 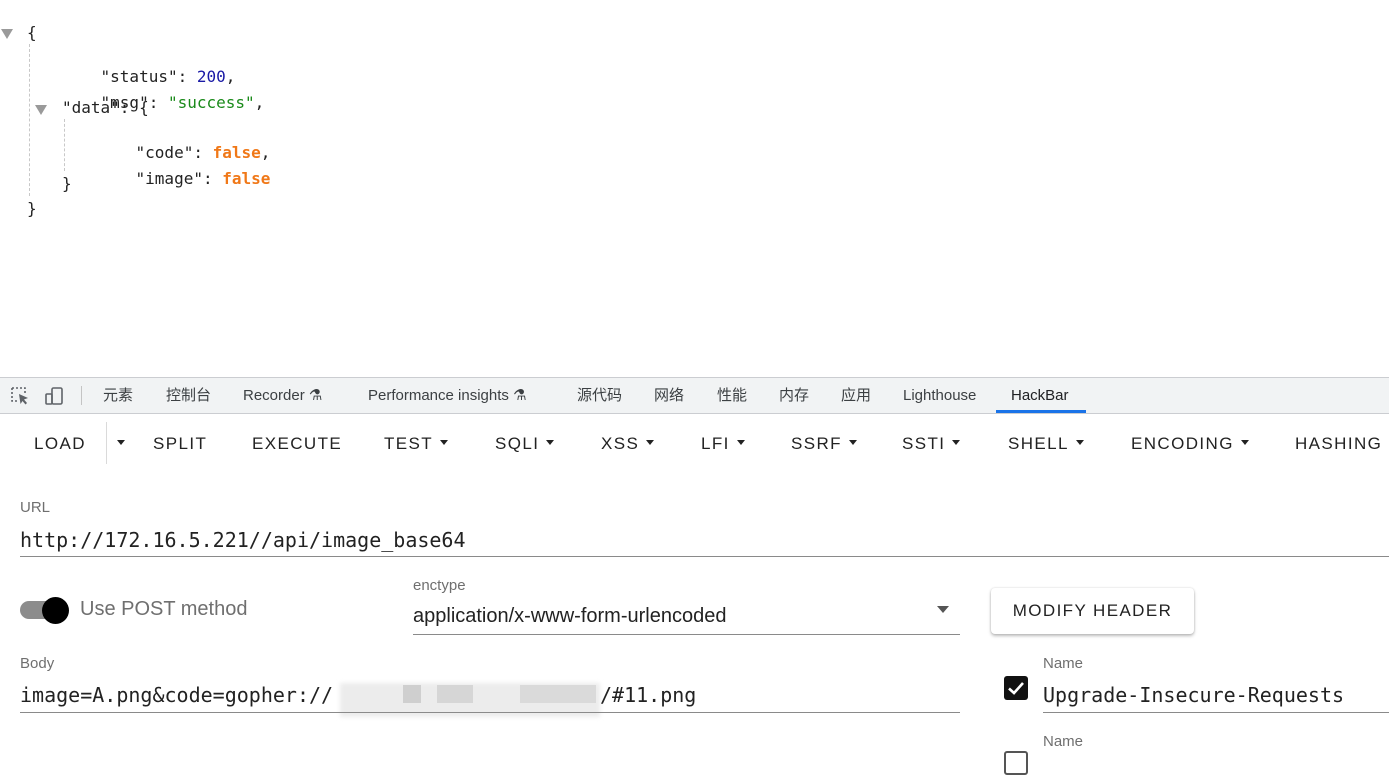 What do you see at coordinates (81, 395) in the screenshot?
I see `toolbar-divider` at bounding box center [81, 395].